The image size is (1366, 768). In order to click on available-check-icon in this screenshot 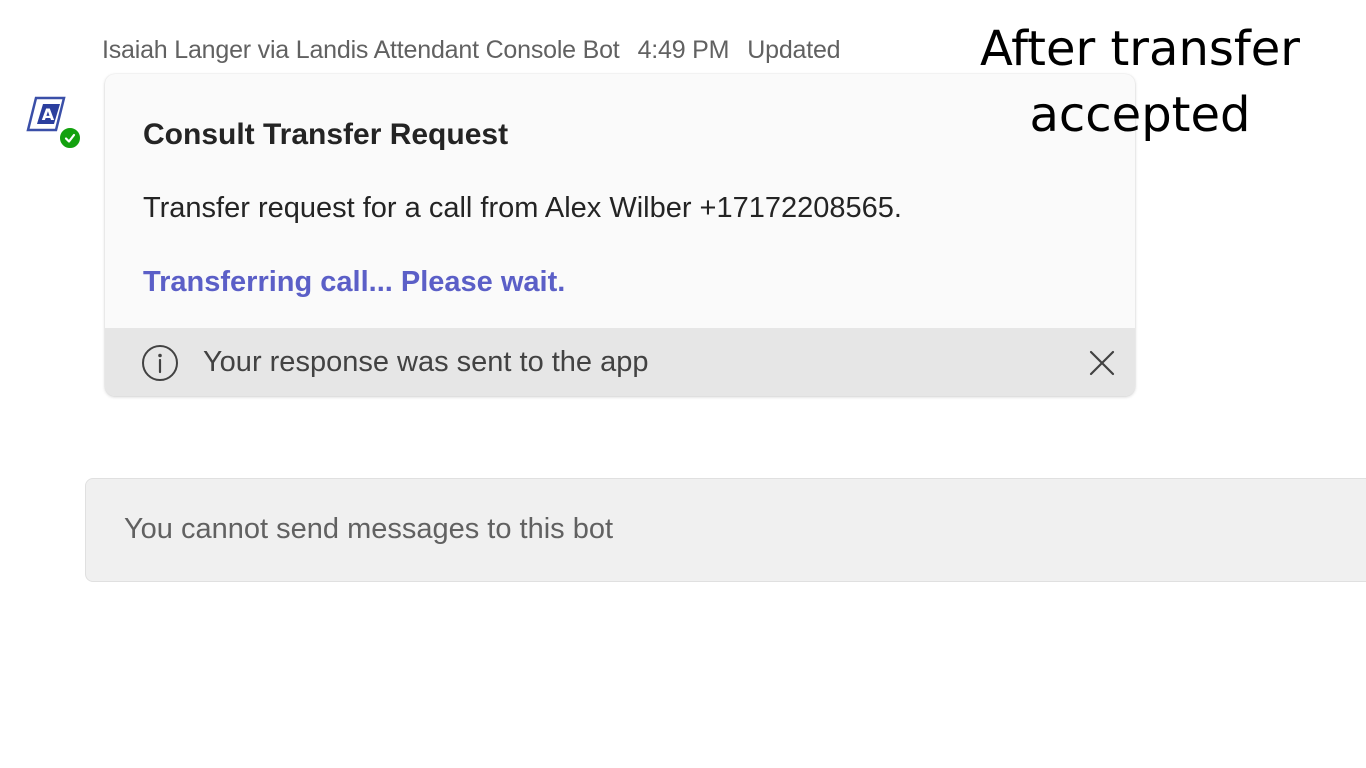, I will do `click(70, 138)`.